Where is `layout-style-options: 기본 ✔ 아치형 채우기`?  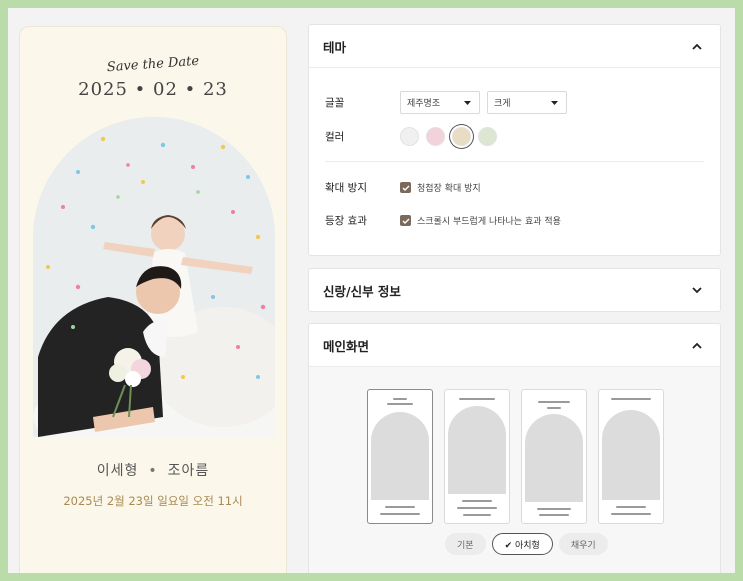 layout-style-options: 기본 ✔ 아치형 채우기 is located at coordinates (529, 544).